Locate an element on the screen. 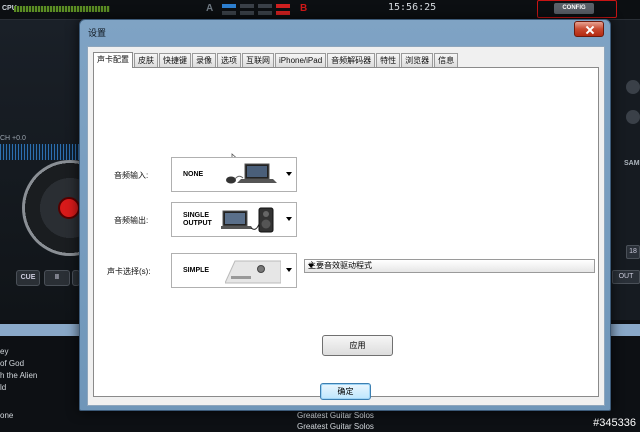 Image resolution: width=640 pixels, height=432 pixels. audio-output-select: SINGLE OUTPUT is located at coordinates (234, 219).